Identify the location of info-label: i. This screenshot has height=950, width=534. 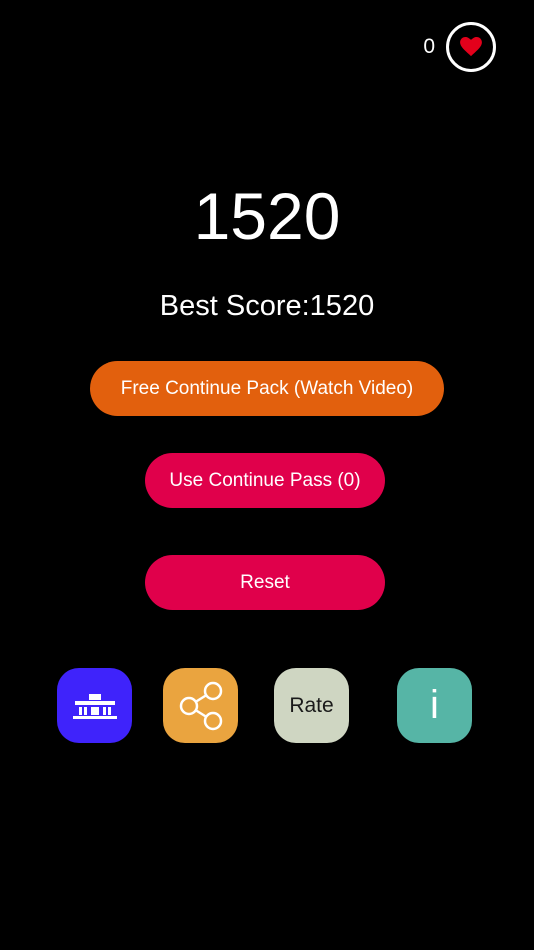
(434, 705).